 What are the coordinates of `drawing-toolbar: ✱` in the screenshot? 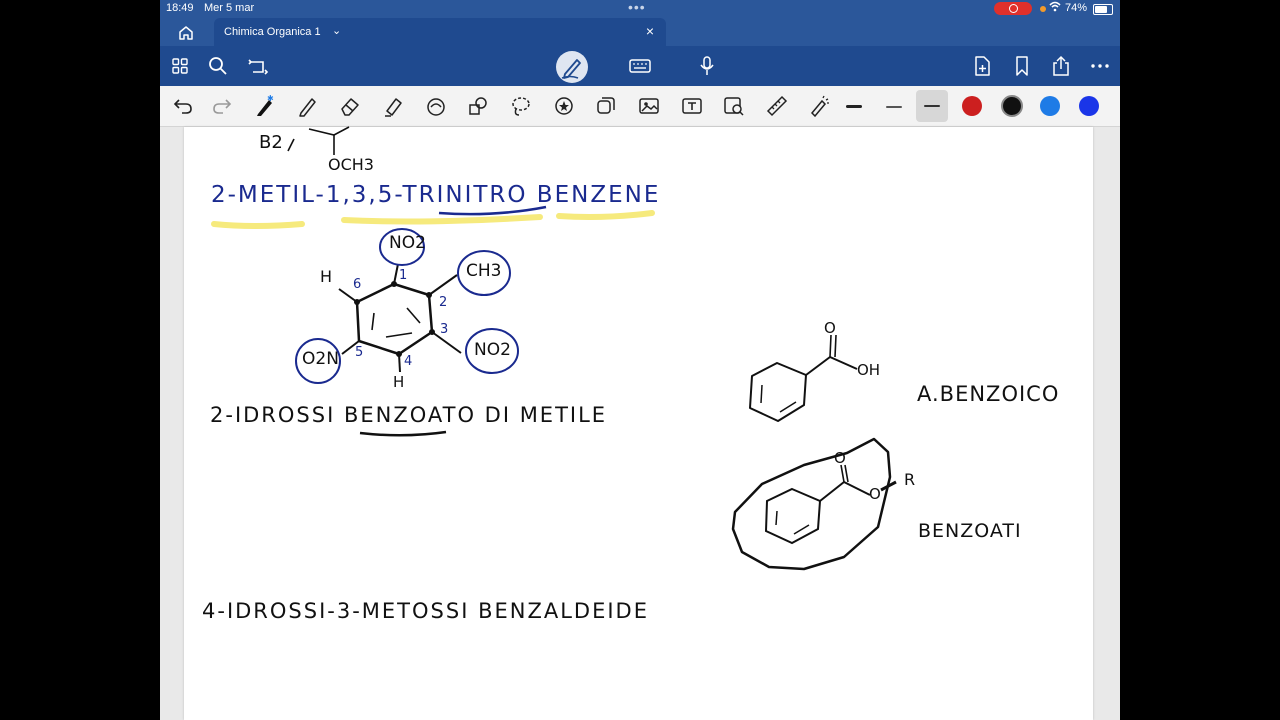 It's located at (640, 106).